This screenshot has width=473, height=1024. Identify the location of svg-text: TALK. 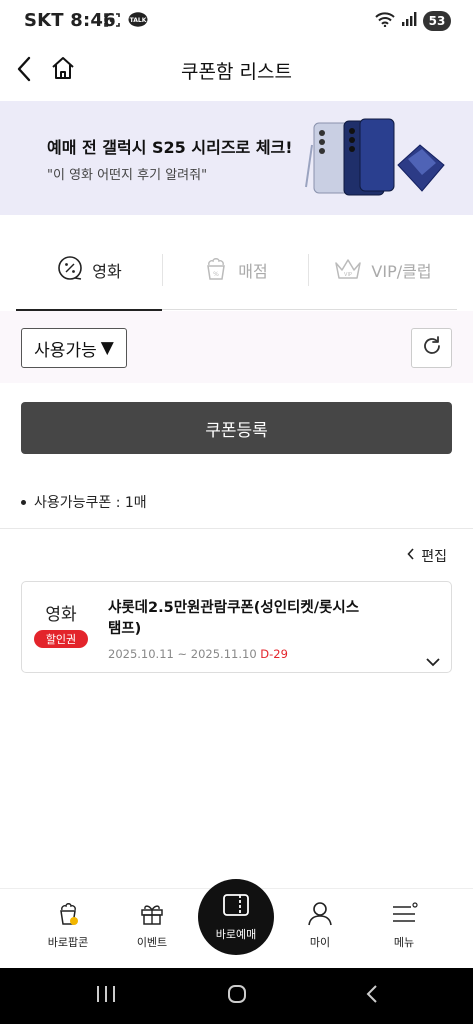
(138, 20).